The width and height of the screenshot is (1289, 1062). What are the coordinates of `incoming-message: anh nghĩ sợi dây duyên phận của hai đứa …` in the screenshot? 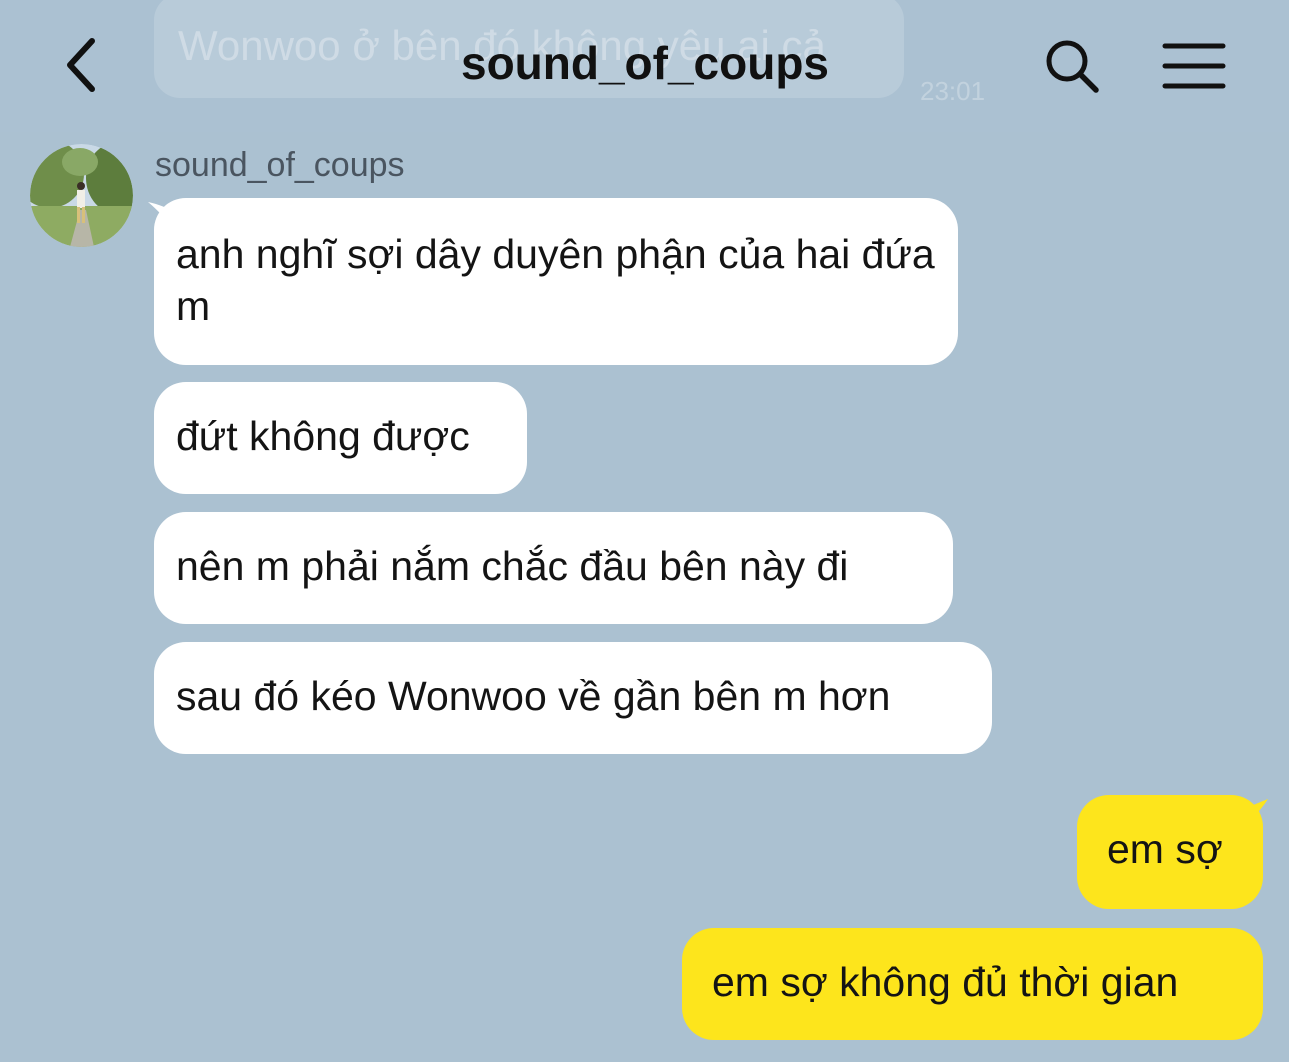 It's located at (556, 281).